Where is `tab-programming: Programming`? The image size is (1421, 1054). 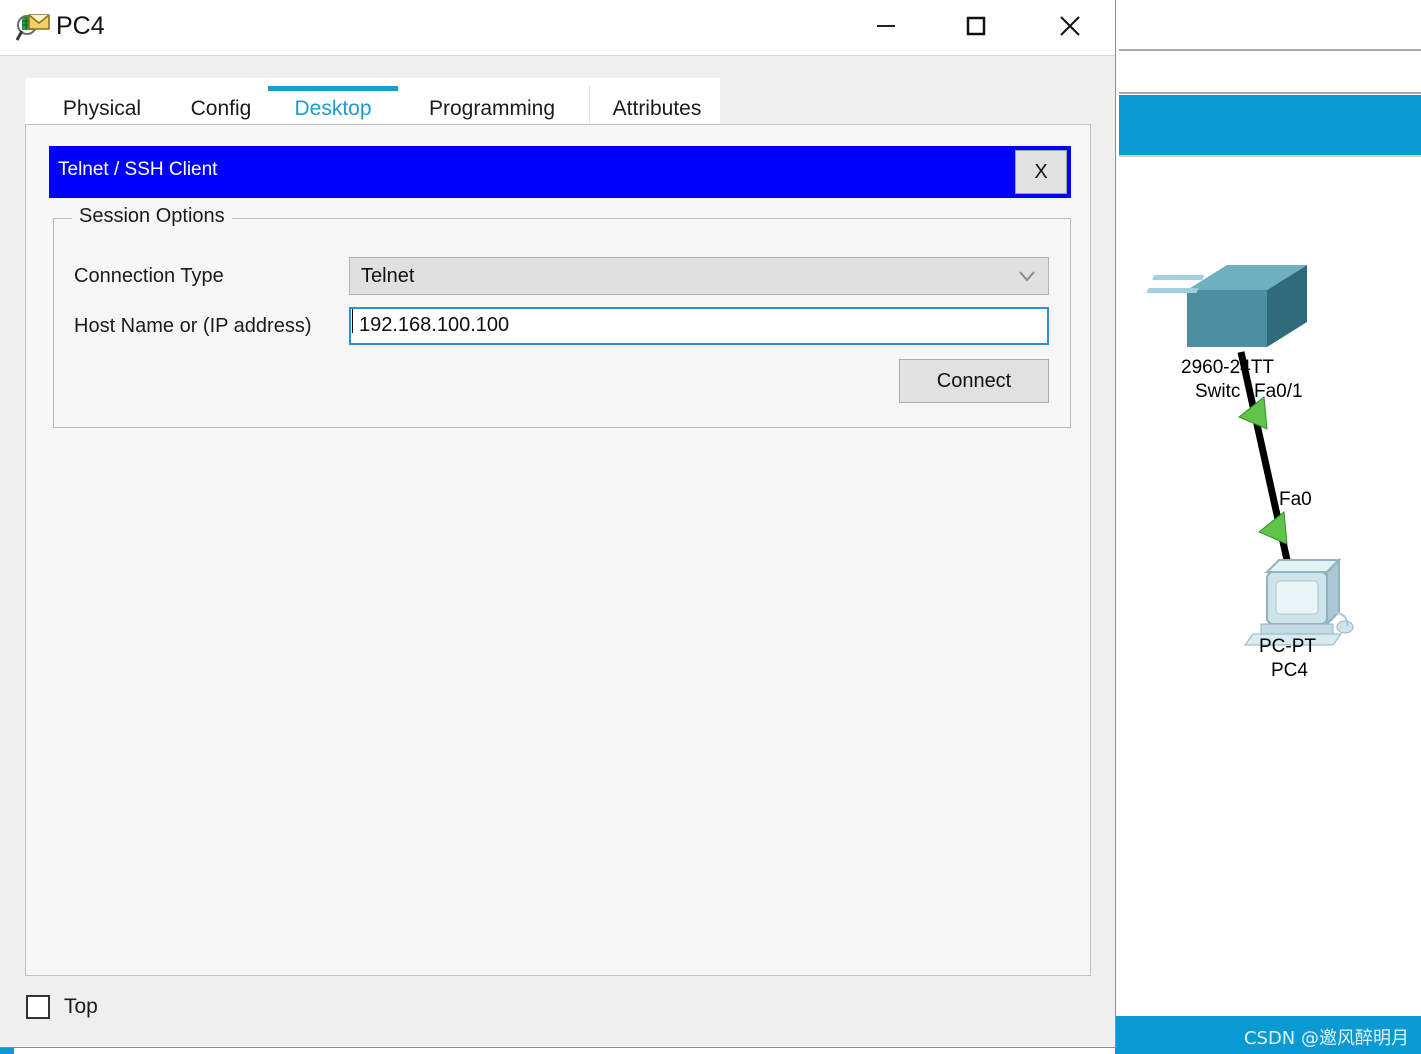 tab-programming: Programming is located at coordinates (492, 101).